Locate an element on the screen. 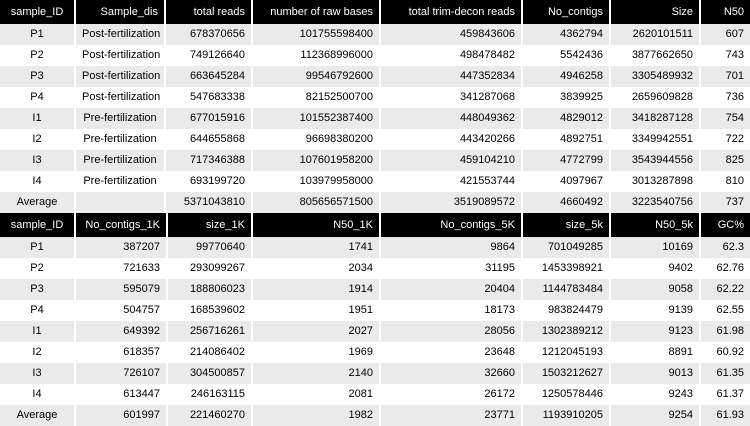 This screenshot has height=426, width=750. table-cell: 1250578446 is located at coordinates (566, 394).